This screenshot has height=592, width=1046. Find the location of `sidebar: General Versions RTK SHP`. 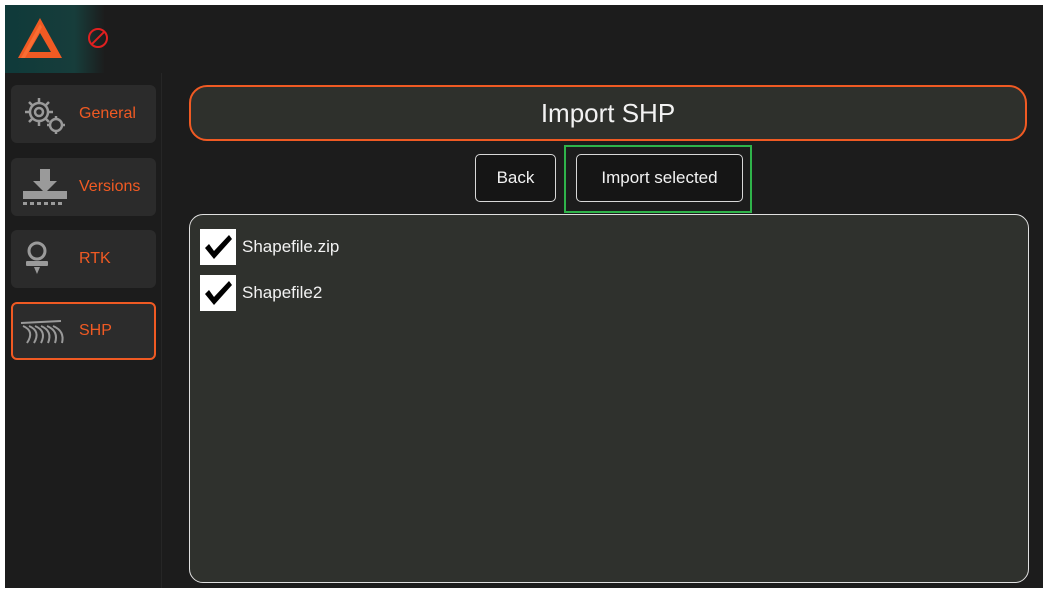

sidebar: General Versions RTK SHP is located at coordinates (83, 330).